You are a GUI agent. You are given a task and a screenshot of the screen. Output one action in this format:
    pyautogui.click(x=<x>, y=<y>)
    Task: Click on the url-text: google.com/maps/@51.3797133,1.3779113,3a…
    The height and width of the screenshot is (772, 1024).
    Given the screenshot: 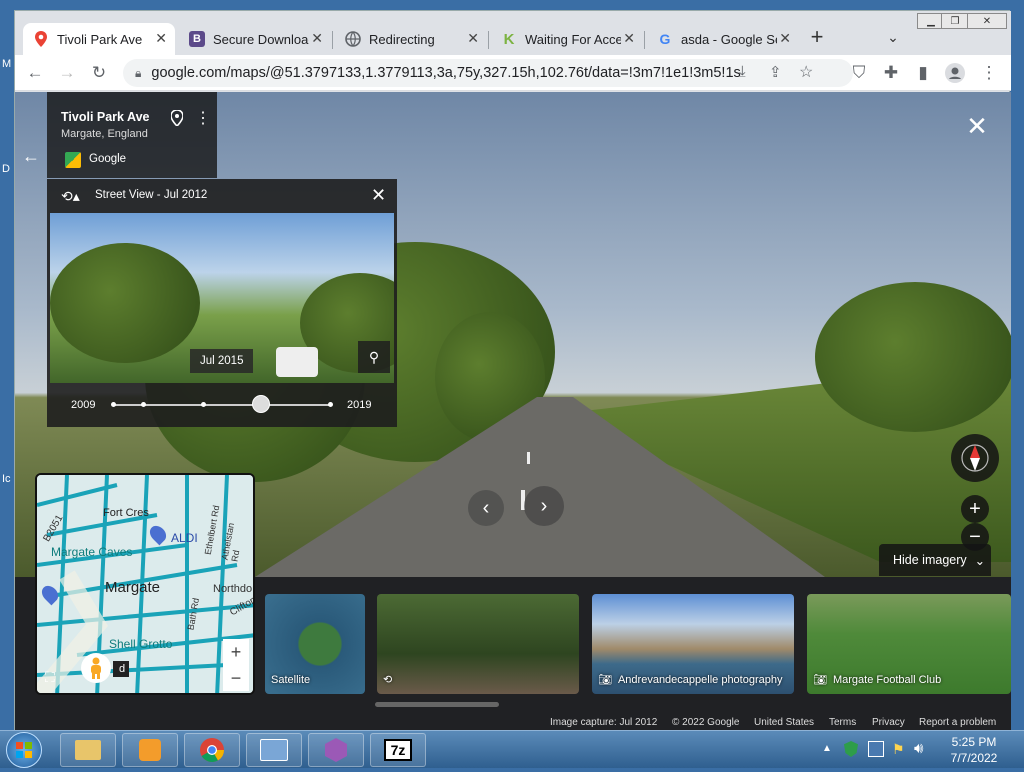 What is the action you would take?
    pyautogui.click(x=446, y=73)
    